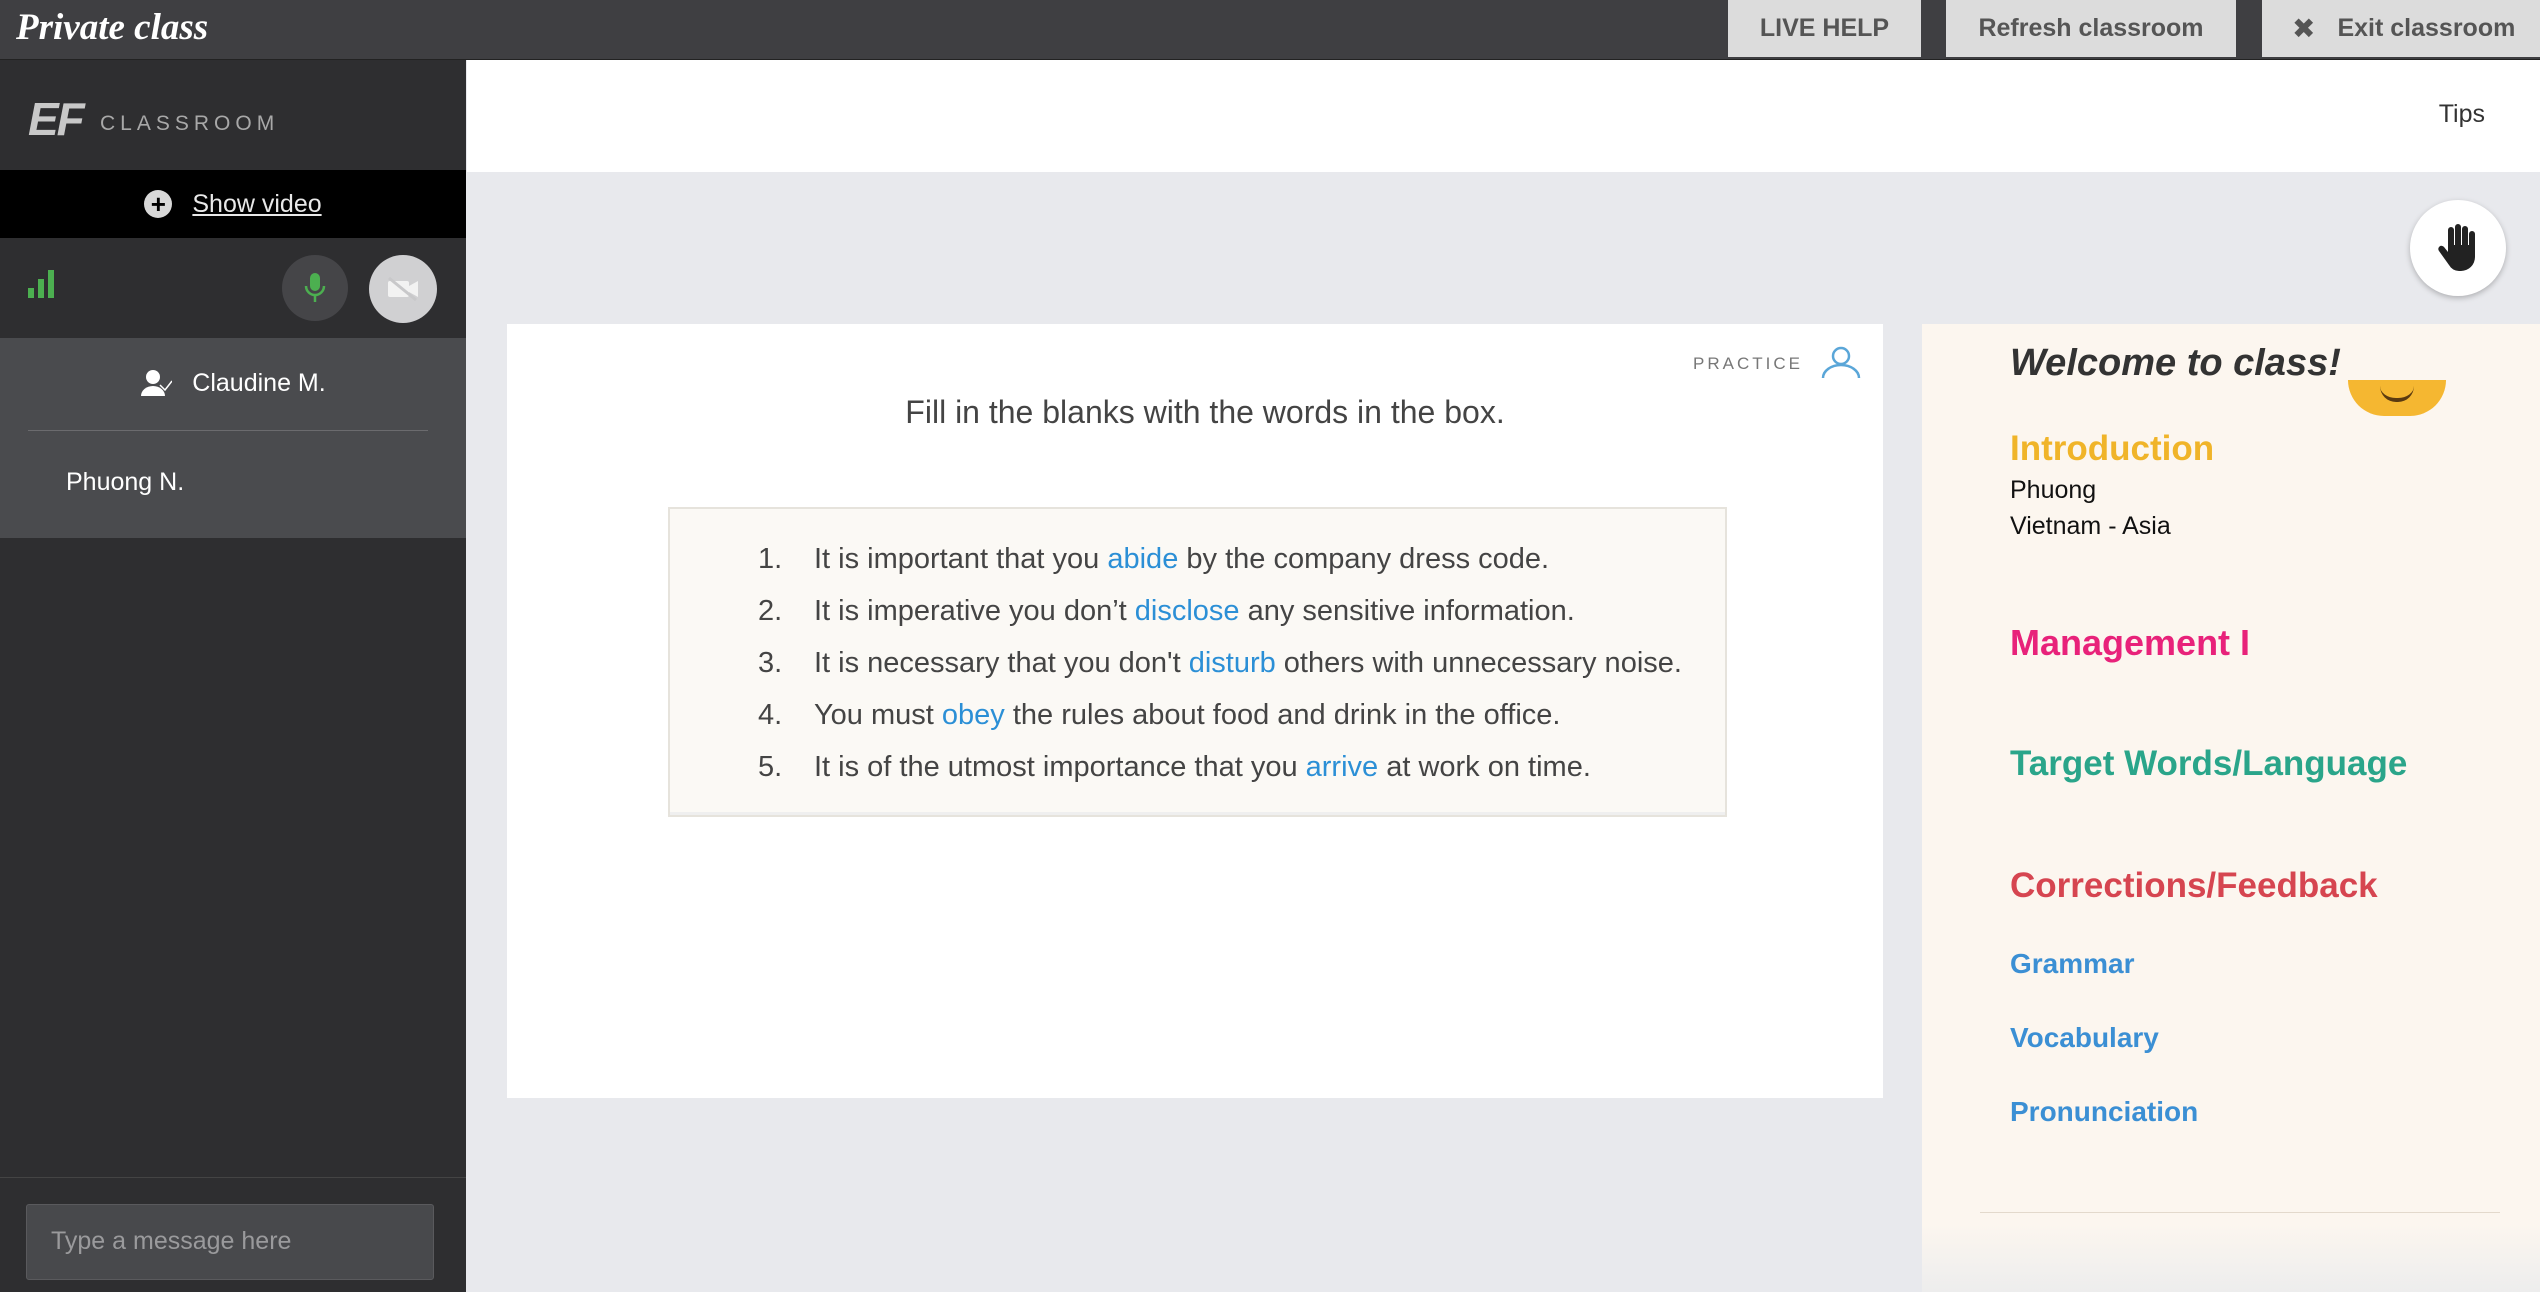 Image resolution: width=2540 pixels, height=1292 pixels. What do you see at coordinates (56, 119) in the screenshot?
I see `ef-logo-mark: EF` at bounding box center [56, 119].